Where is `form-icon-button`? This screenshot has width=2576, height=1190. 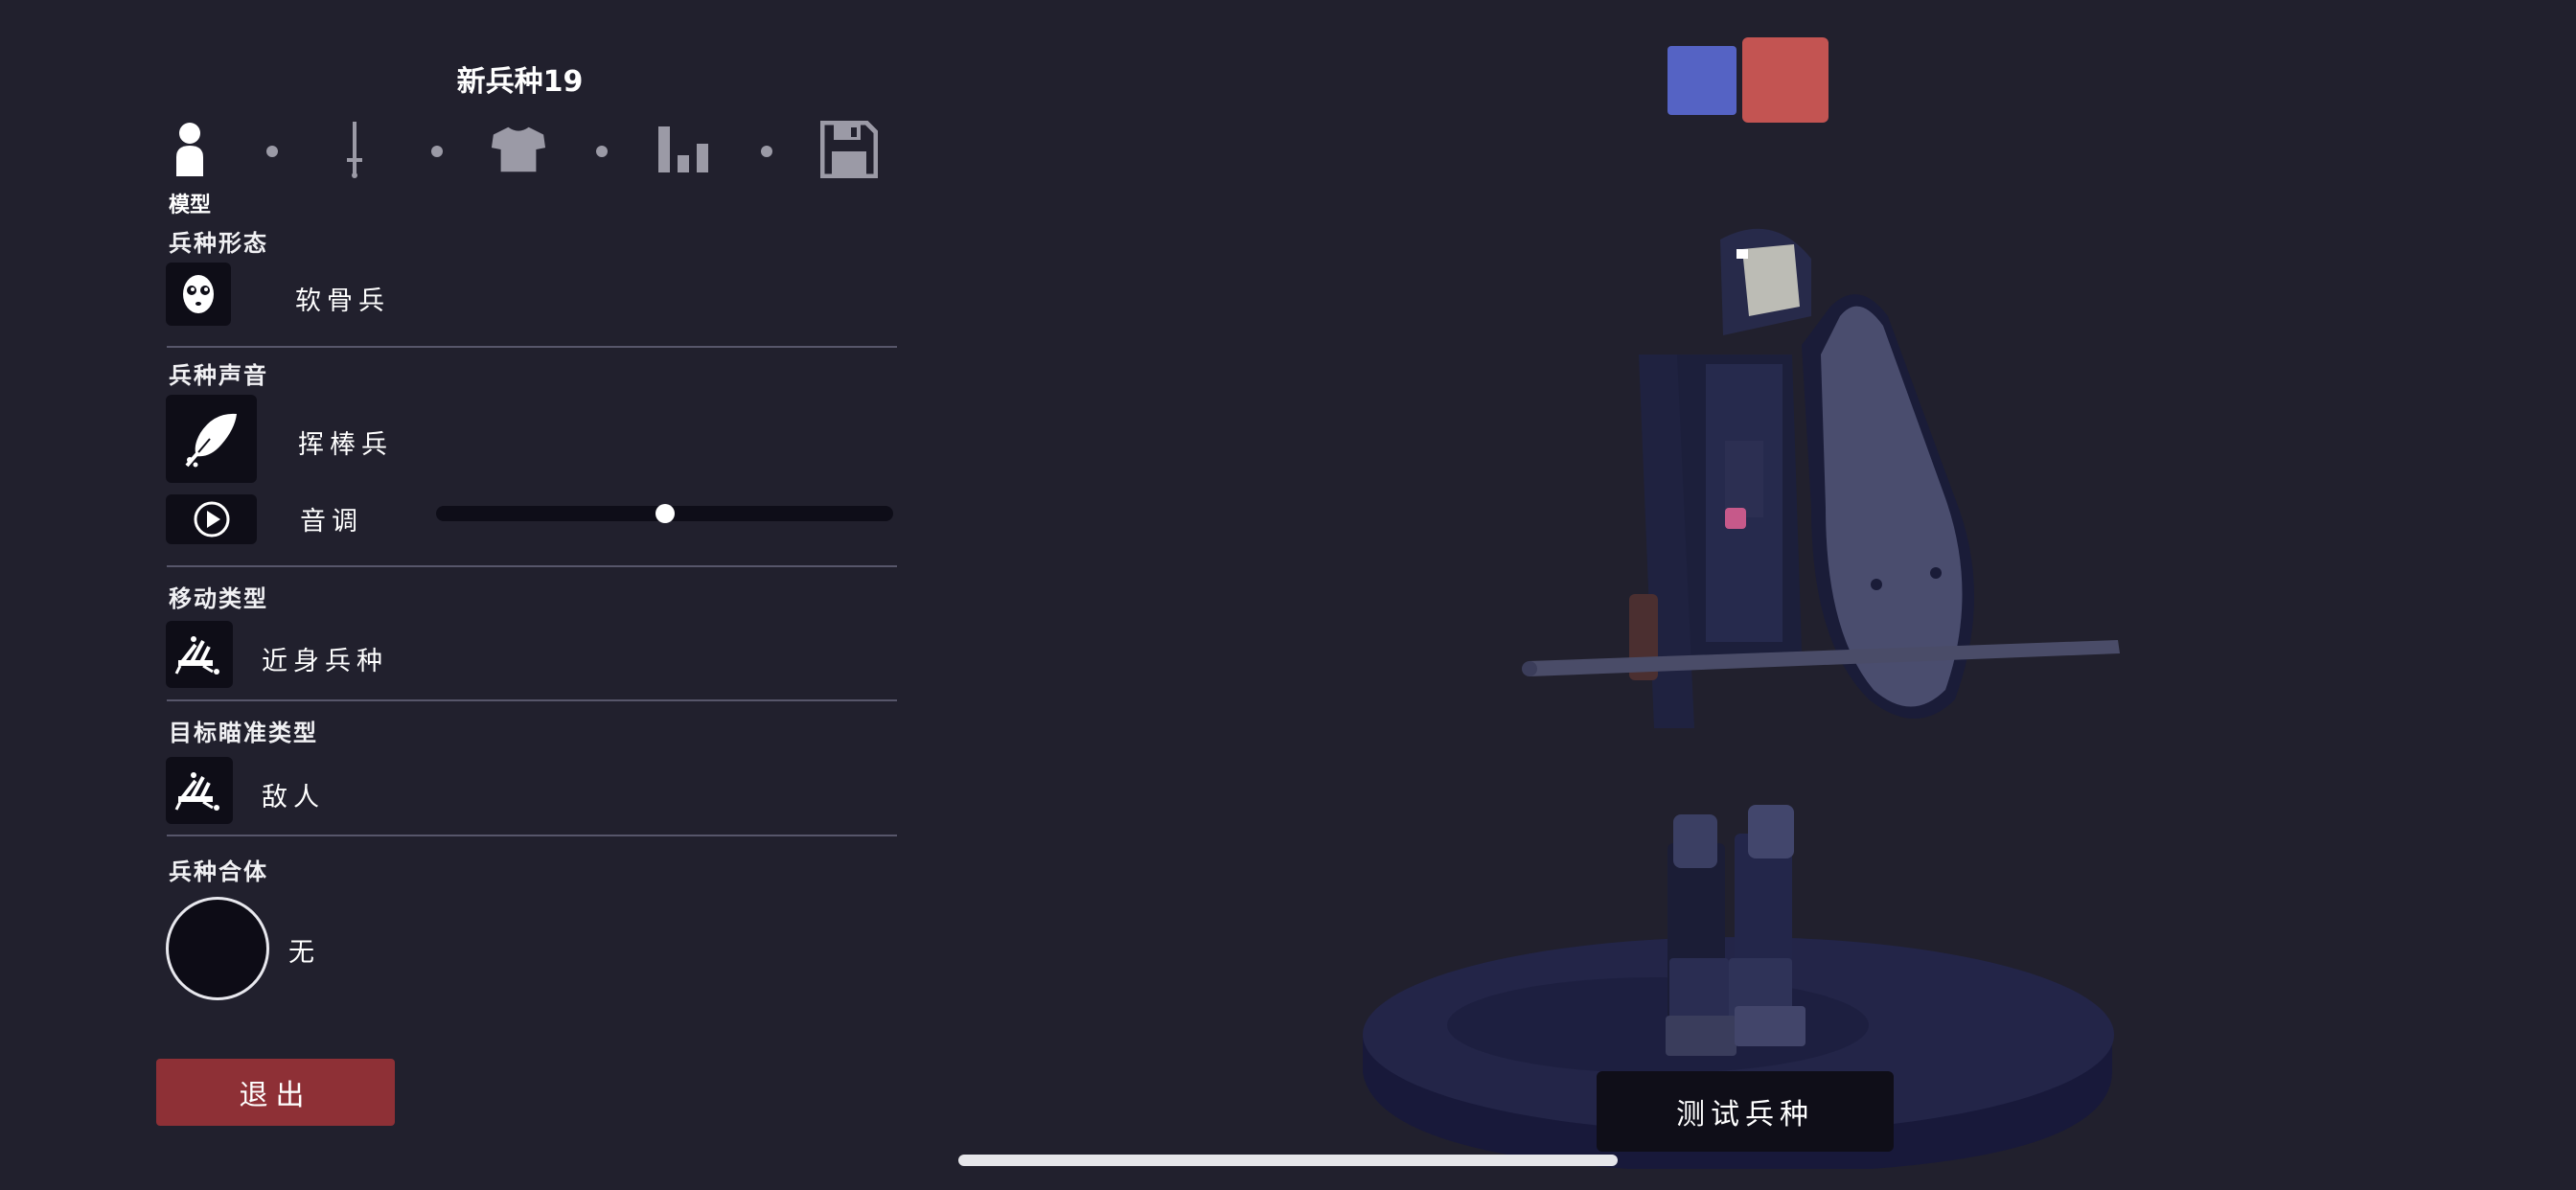 form-icon-button is located at coordinates (198, 295).